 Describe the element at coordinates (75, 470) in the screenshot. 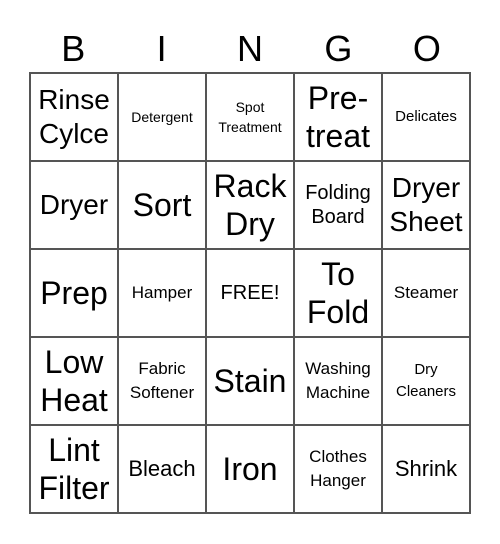

I see `bingo-cell: Lint Filter` at that location.